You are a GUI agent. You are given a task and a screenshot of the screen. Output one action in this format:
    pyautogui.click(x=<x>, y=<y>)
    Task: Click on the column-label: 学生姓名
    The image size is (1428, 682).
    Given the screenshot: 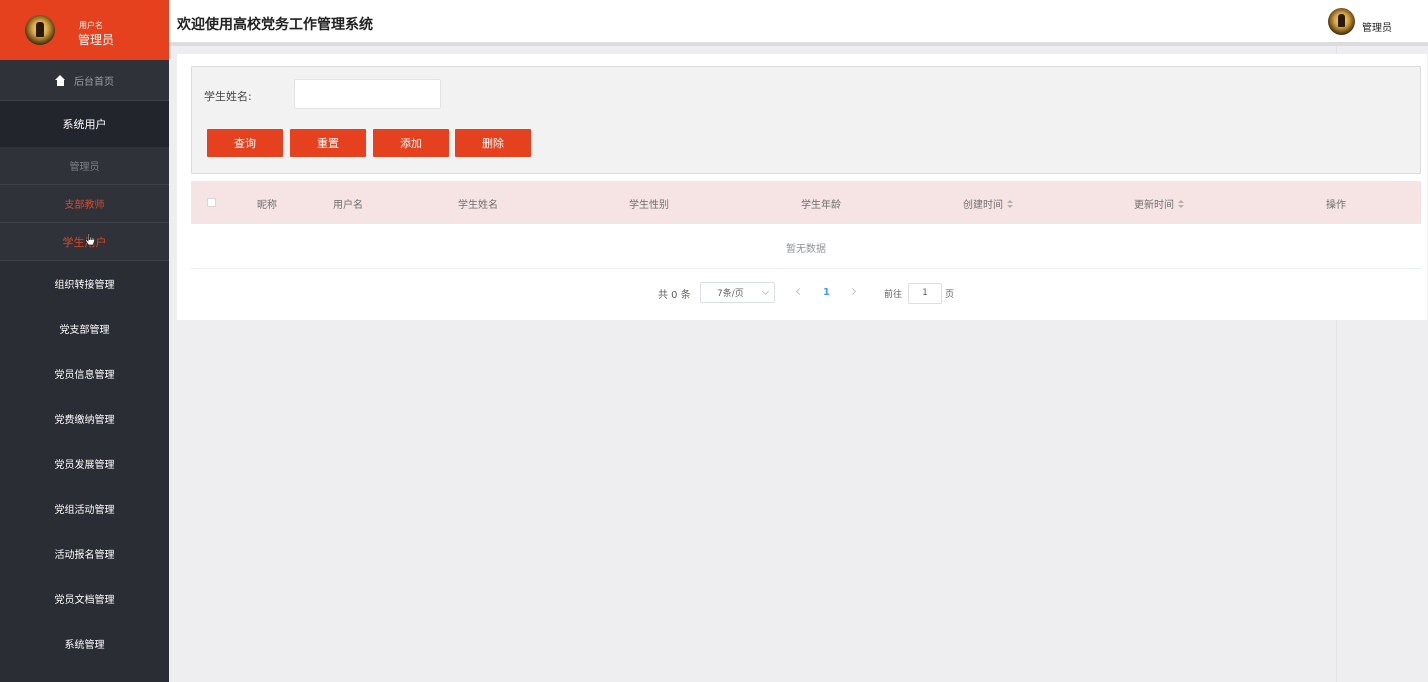 What is the action you would take?
    pyautogui.click(x=478, y=205)
    